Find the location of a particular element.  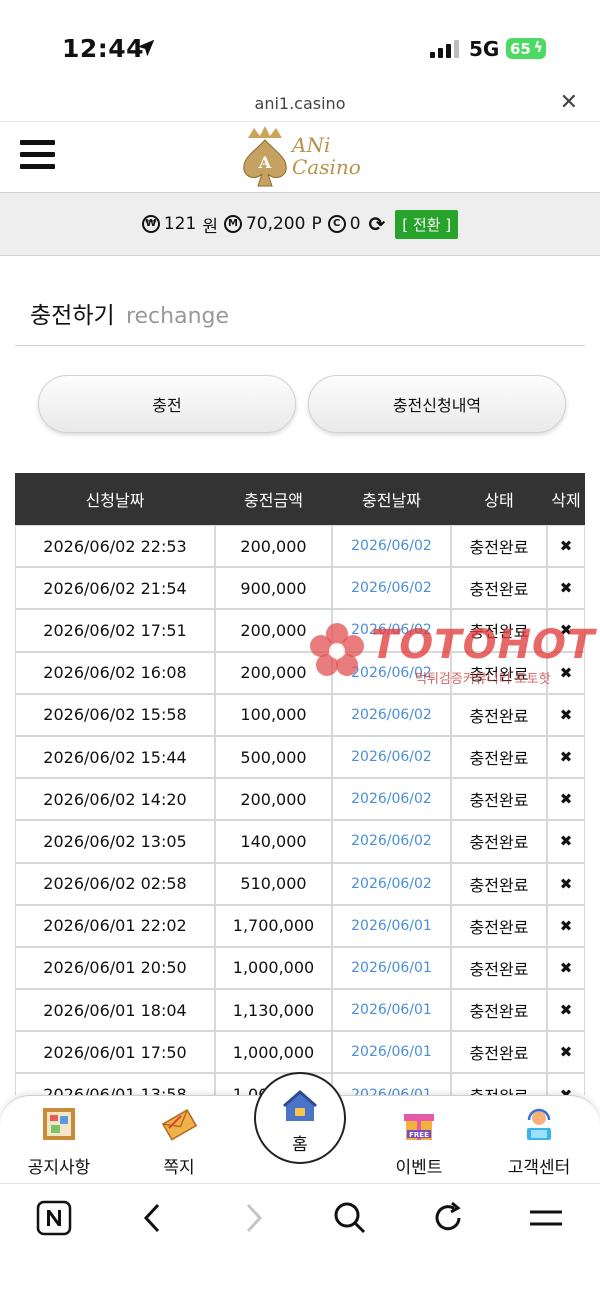

table-row: 2026/06/02 22:53 200,000 2026/06/02 충전완료 ✖ is located at coordinates (300, 546).